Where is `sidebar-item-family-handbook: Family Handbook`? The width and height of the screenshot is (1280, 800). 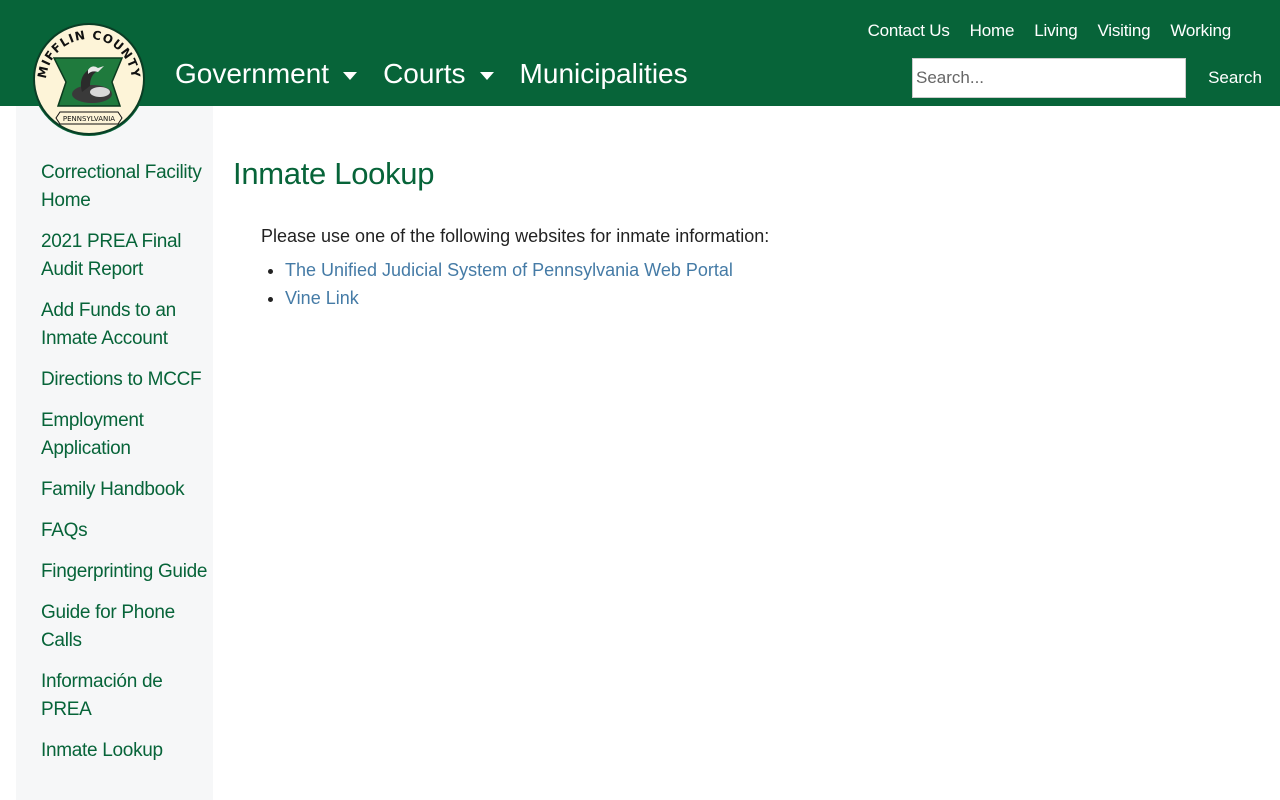 sidebar-item-family-handbook: Family Handbook is located at coordinates (127, 490).